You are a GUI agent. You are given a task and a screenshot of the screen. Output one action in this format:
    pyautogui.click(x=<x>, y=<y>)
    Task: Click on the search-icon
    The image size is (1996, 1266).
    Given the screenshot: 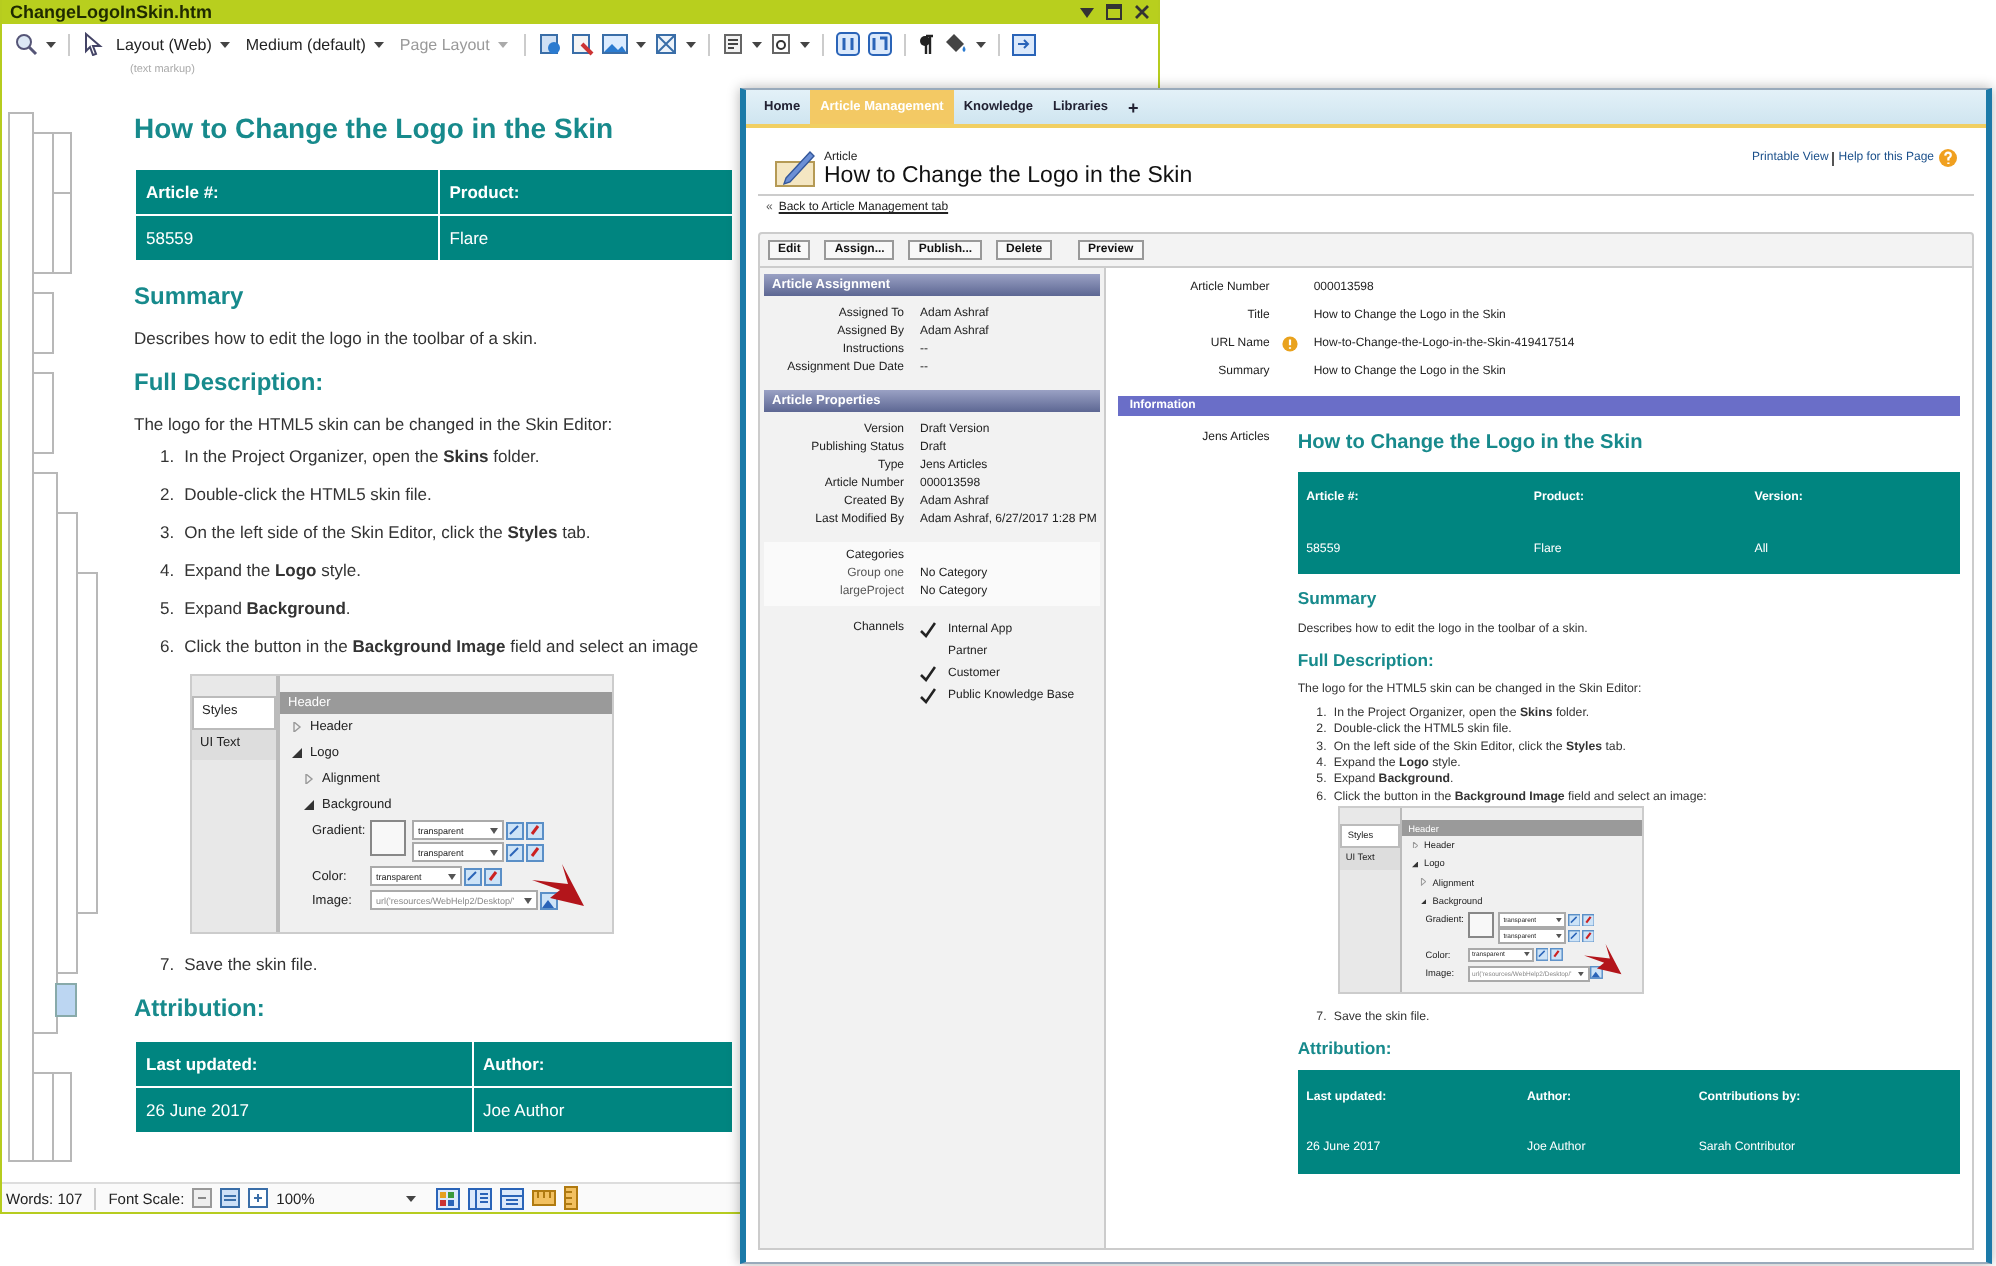 What is the action you would take?
    pyautogui.click(x=26, y=44)
    